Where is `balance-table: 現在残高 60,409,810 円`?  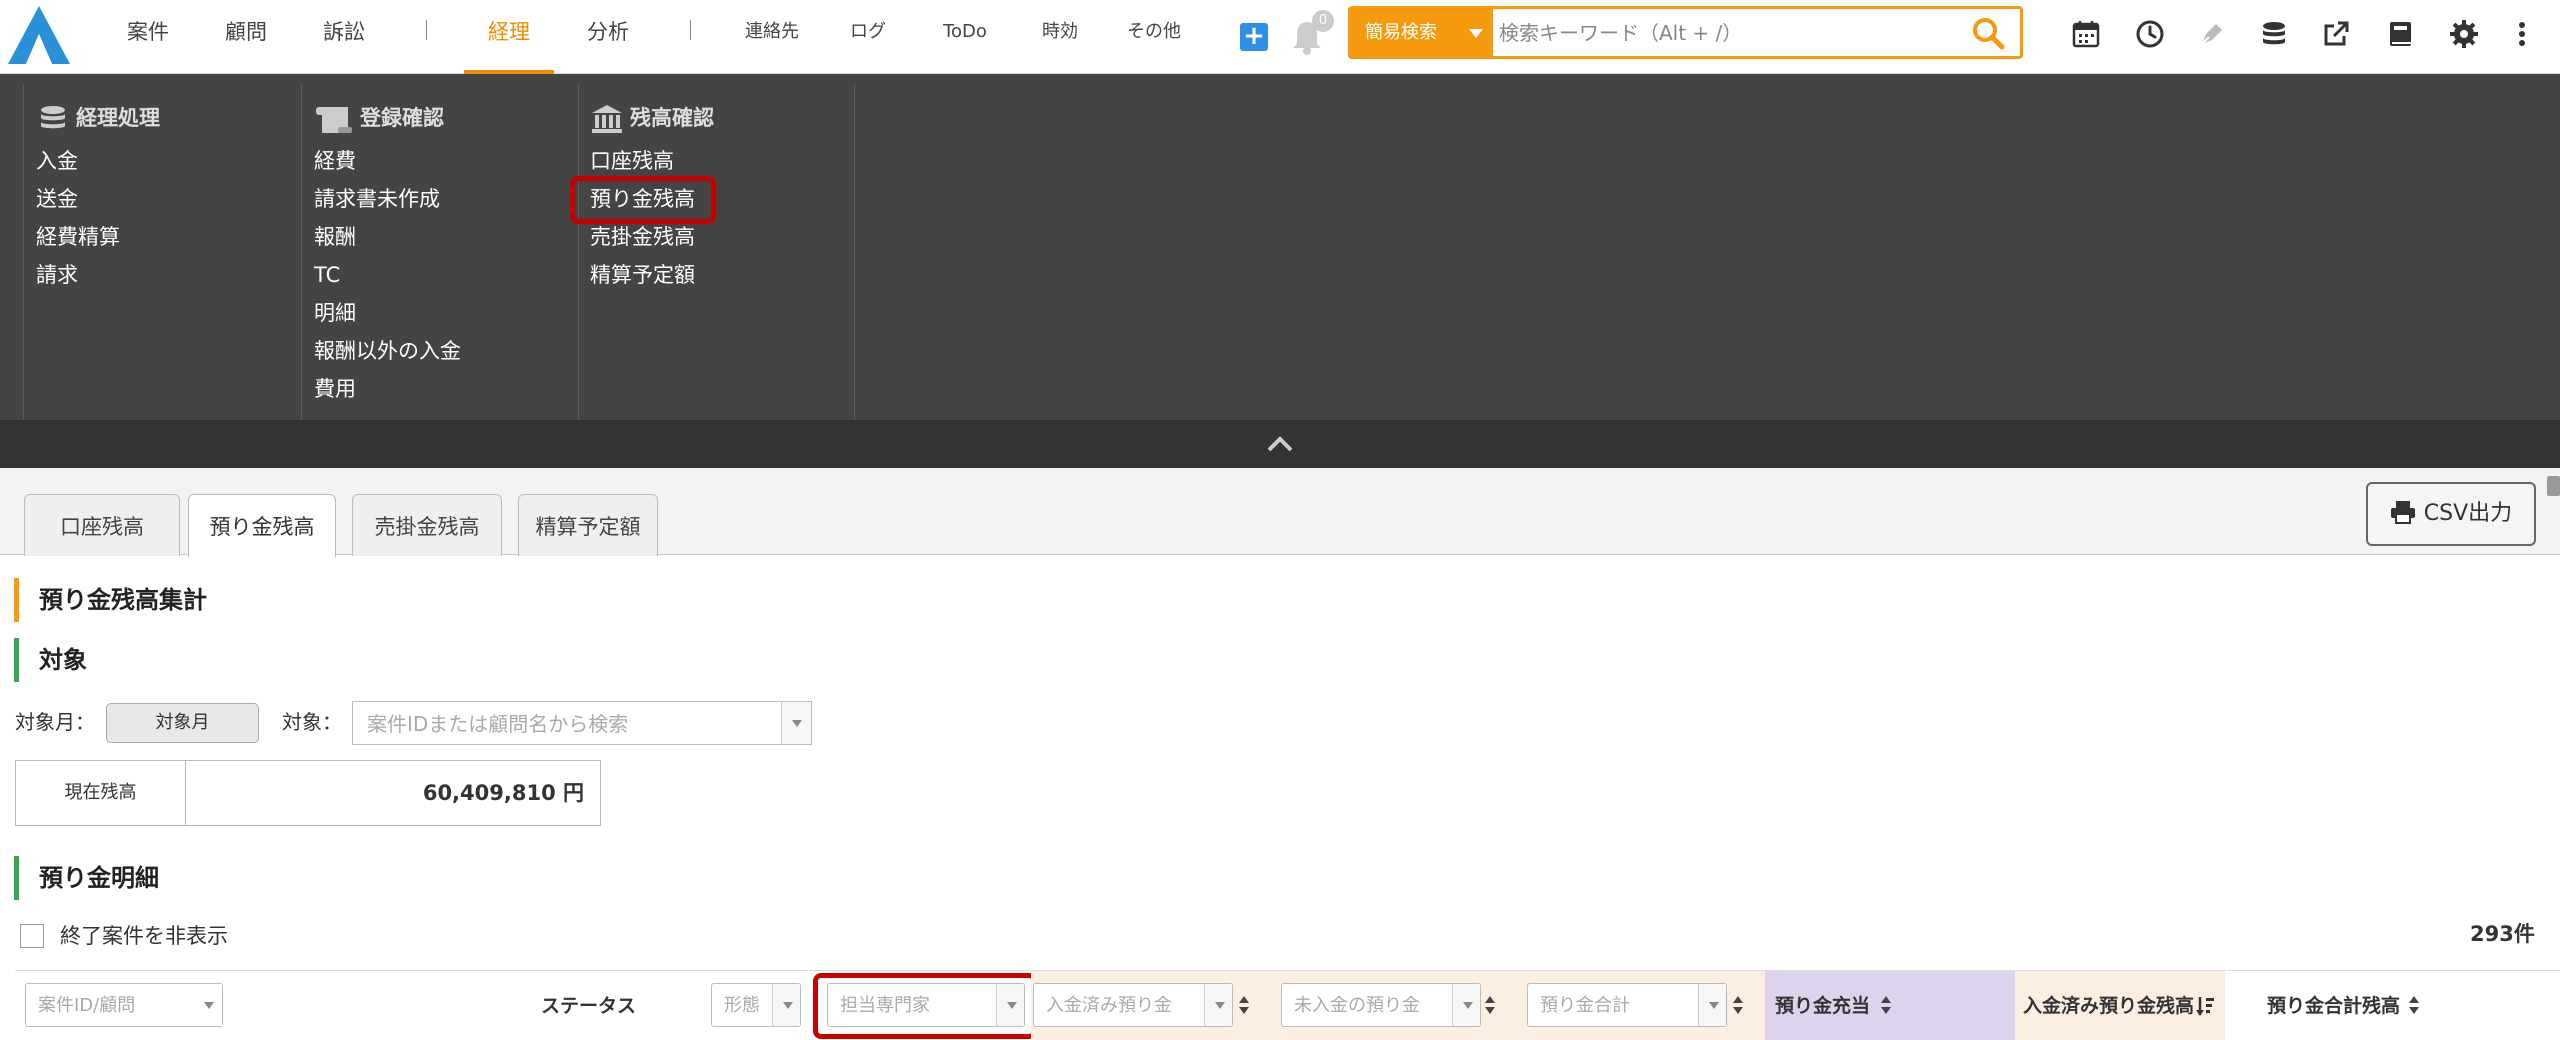 balance-table: 現在残高 60,409,810 円 is located at coordinates (308, 793).